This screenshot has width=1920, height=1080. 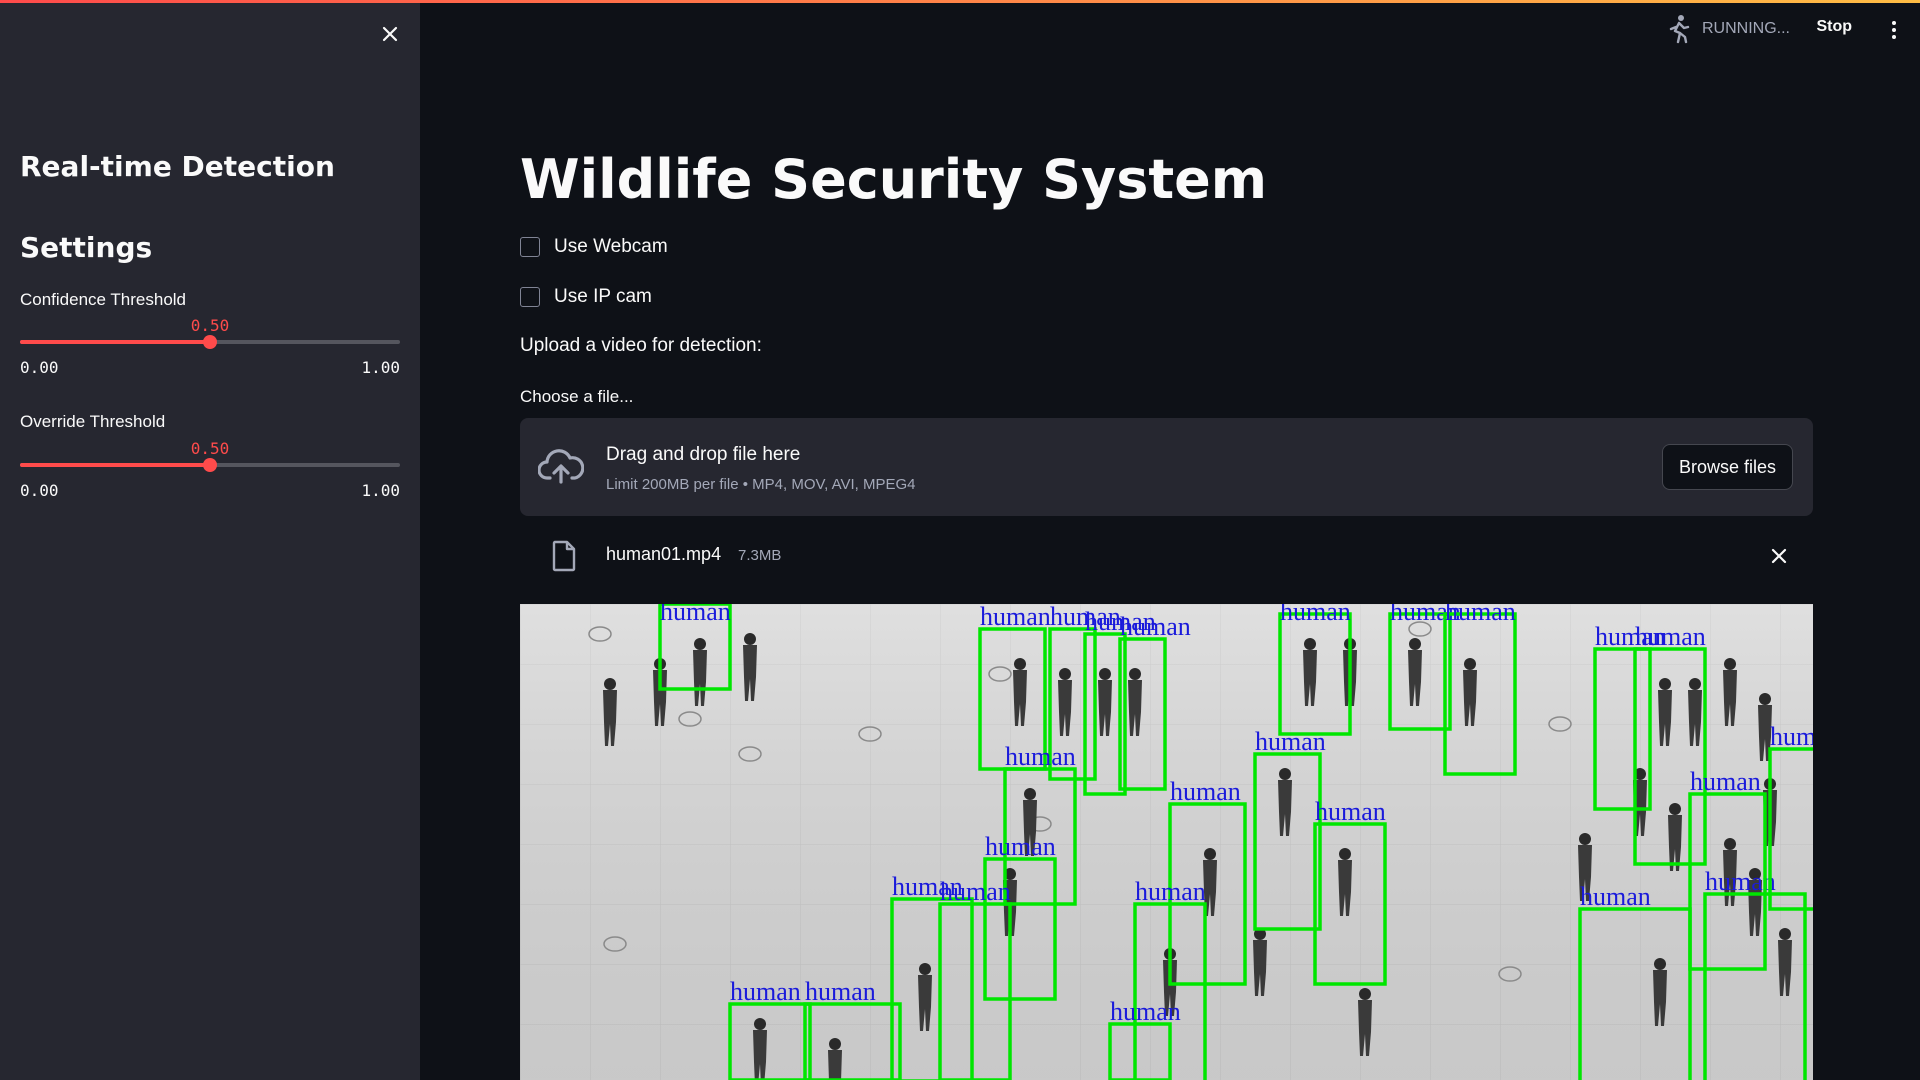 What do you see at coordinates (894, 179) in the screenshot?
I see `page-title: Wildlife Security System` at bounding box center [894, 179].